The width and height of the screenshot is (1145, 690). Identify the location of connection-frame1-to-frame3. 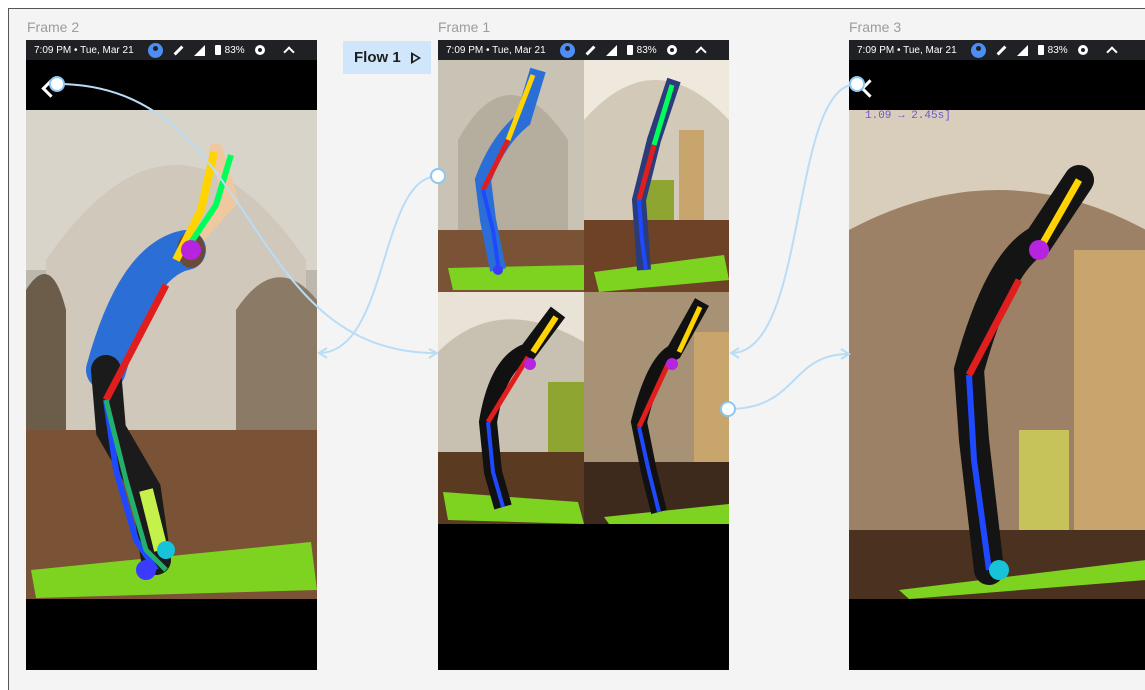
(788, 381).